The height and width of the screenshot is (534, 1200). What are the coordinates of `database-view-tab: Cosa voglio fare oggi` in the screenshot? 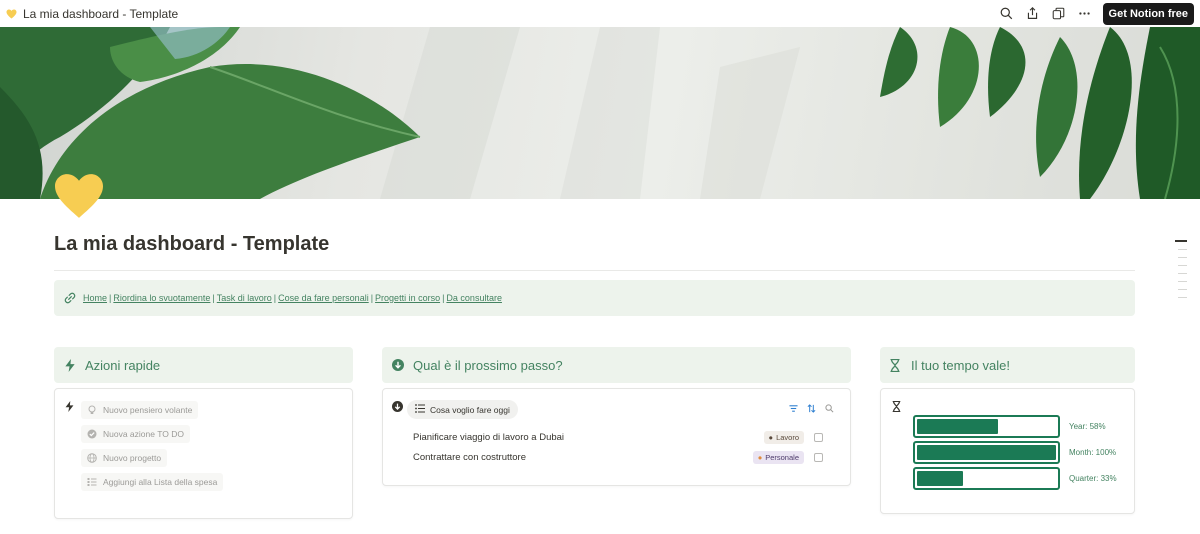 It's located at (462, 409).